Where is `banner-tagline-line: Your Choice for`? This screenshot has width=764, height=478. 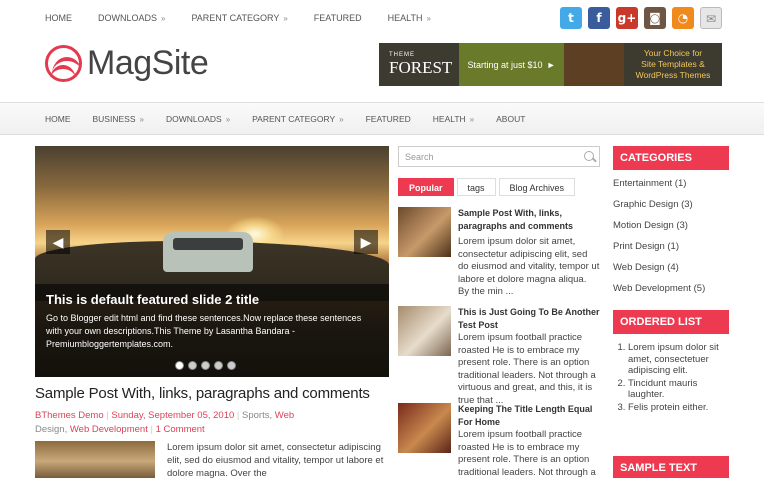
banner-tagline-line: Your Choice for is located at coordinates (673, 53).